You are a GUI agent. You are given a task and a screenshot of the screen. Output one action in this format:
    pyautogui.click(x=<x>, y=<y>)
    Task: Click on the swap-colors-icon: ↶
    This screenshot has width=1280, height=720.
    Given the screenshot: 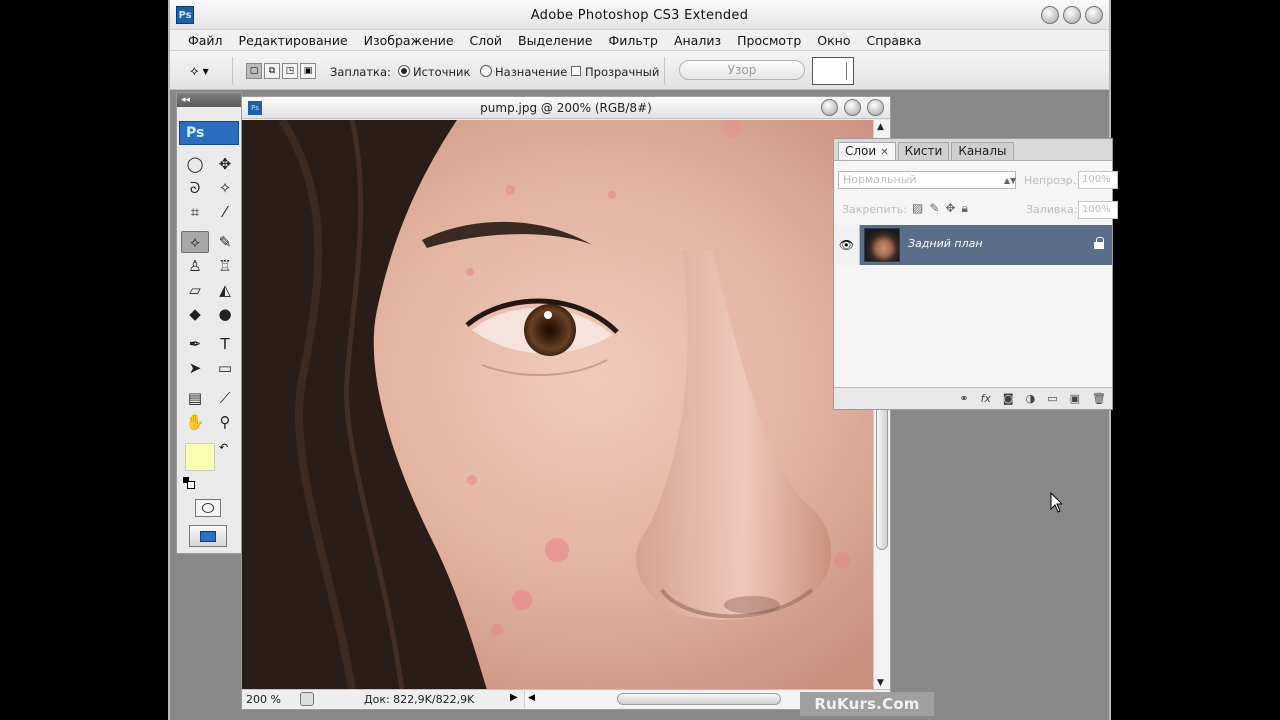 What is the action you would take?
    pyautogui.click(x=223, y=447)
    